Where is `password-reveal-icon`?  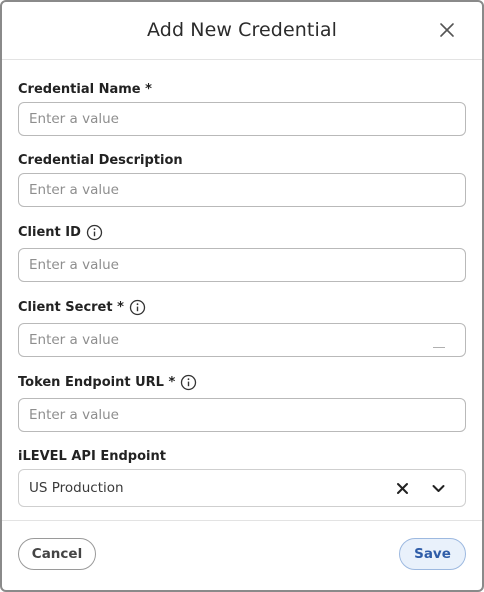
password-reveal-icon is located at coordinates (439, 347).